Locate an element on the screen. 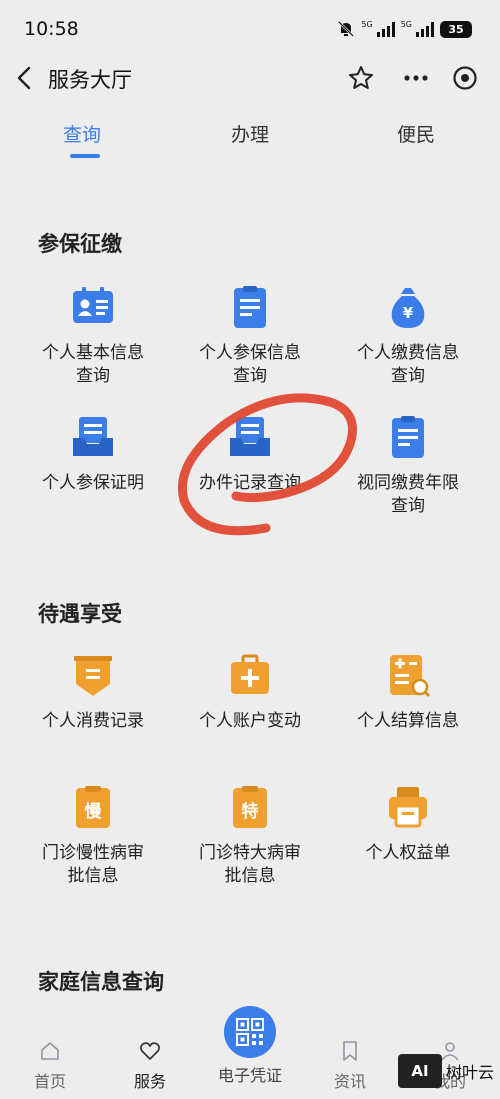 This screenshot has width=500, height=1099. e-voucher-button is located at coordinates (250, 1032).